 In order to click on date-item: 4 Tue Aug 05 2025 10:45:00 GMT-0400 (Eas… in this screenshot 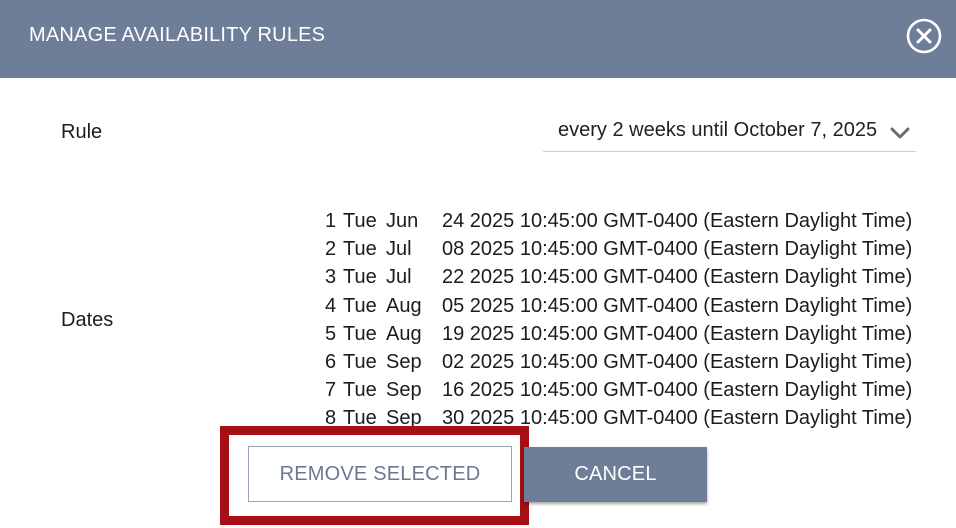, I will do `click(625, 306)`.